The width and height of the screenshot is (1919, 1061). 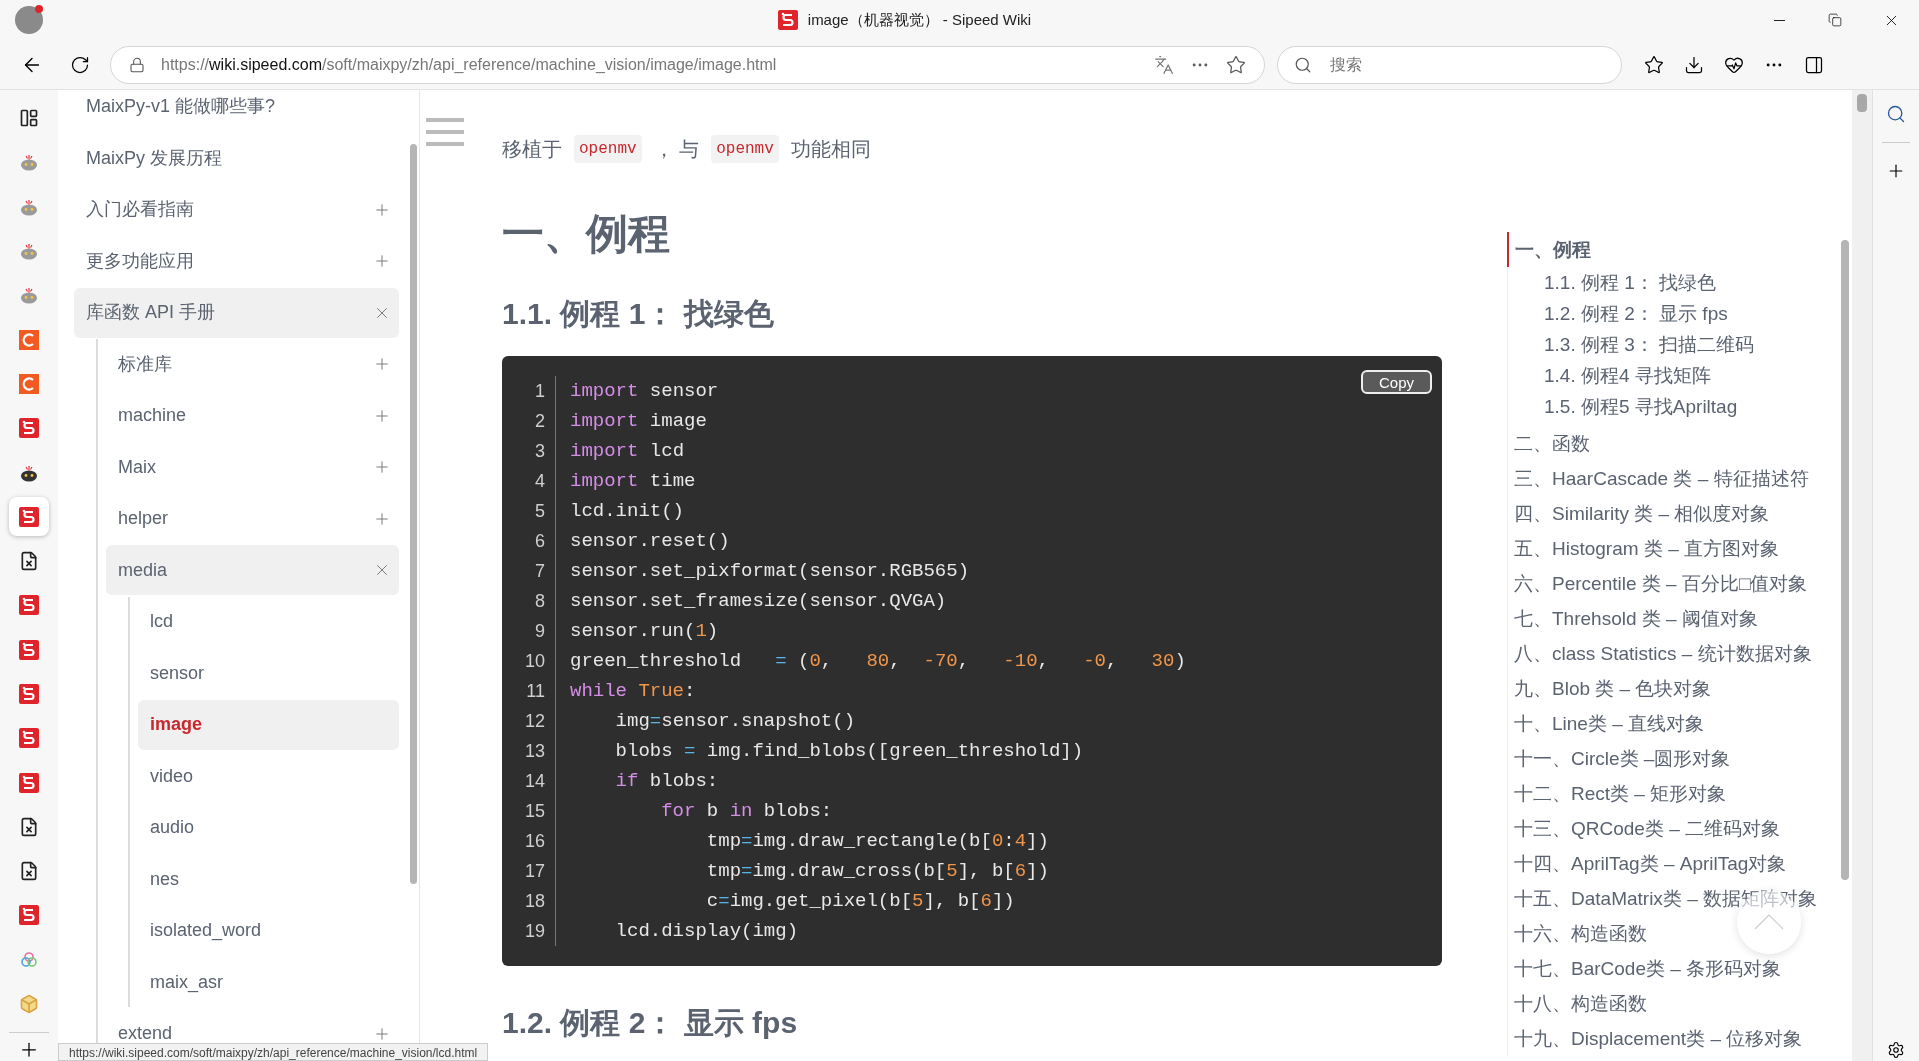 I want to click on nav-item: MaixPy-v1 能做哪些事?, so click(x=236, y=111).